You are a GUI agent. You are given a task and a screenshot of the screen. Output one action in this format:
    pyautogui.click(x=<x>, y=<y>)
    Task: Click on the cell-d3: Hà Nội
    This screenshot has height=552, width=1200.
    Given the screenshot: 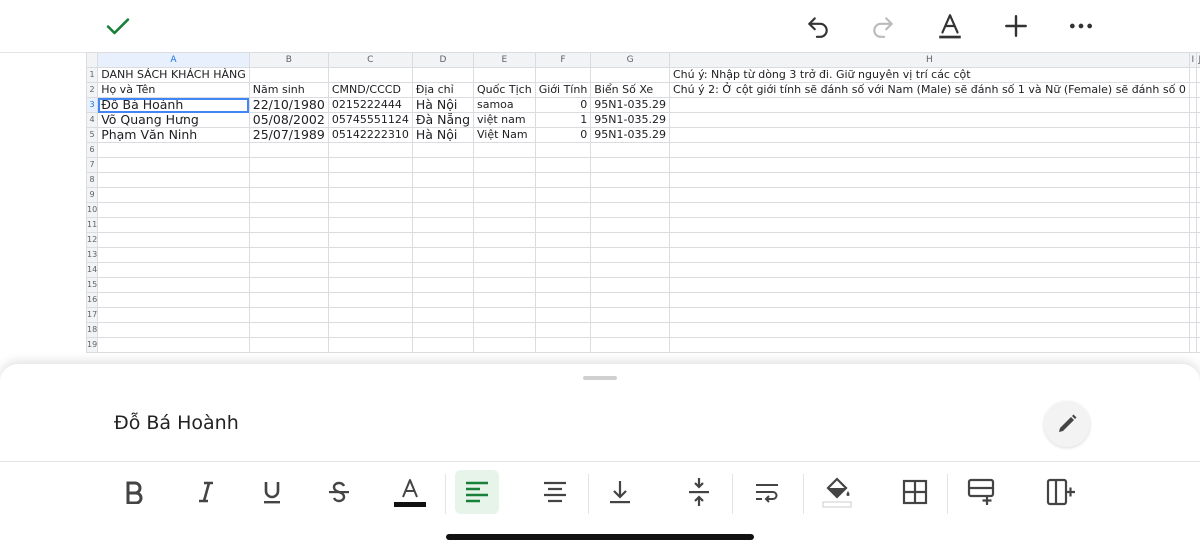 What is the action you would take?
    pyautogui.click(x=443, y=105)
    